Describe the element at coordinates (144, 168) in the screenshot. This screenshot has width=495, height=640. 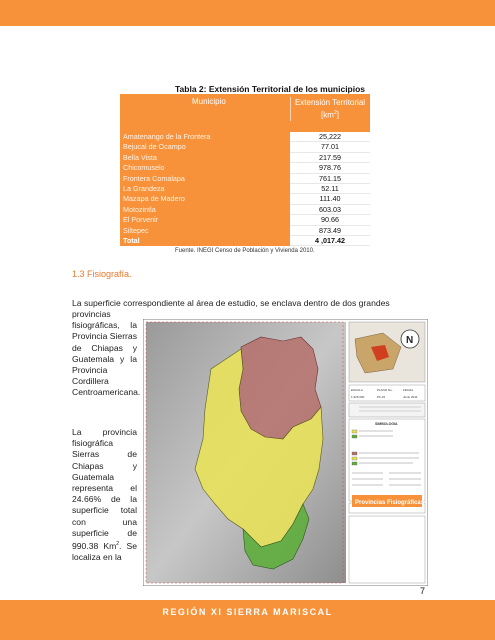
I see `row-municipio: Chicomuselo` at that location.